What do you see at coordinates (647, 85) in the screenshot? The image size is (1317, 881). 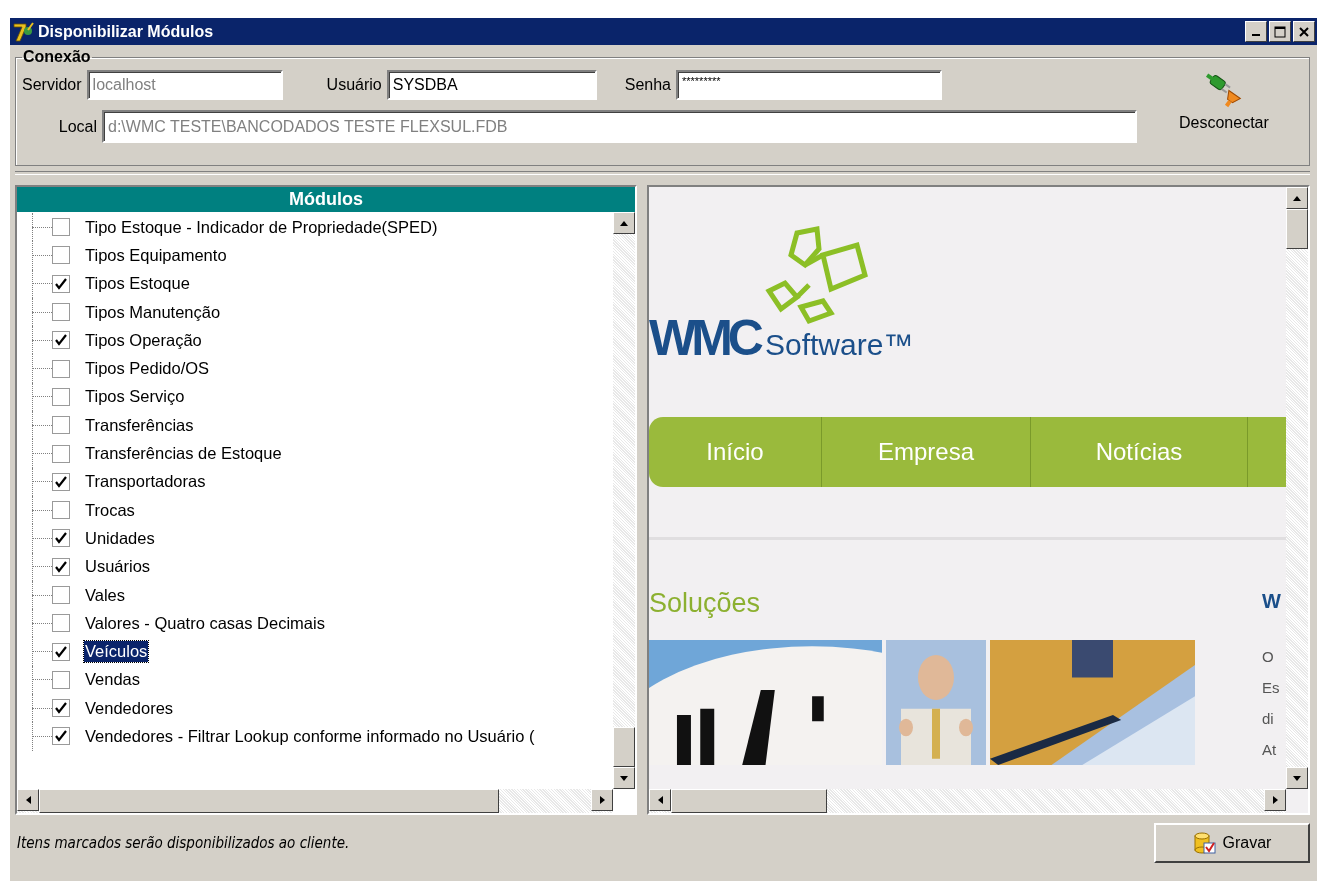 I see `field-label: Senha` at bounding box center [647, 85].